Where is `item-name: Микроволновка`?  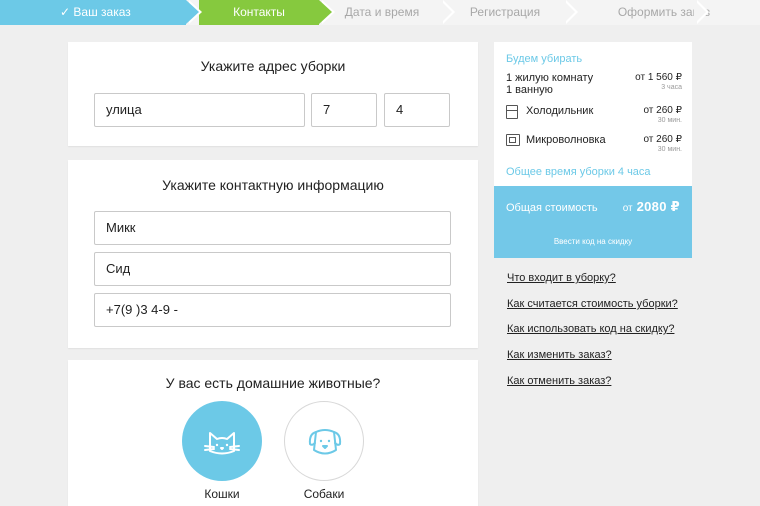
item-name: Микроволновка is located at coordinates (566, 140).